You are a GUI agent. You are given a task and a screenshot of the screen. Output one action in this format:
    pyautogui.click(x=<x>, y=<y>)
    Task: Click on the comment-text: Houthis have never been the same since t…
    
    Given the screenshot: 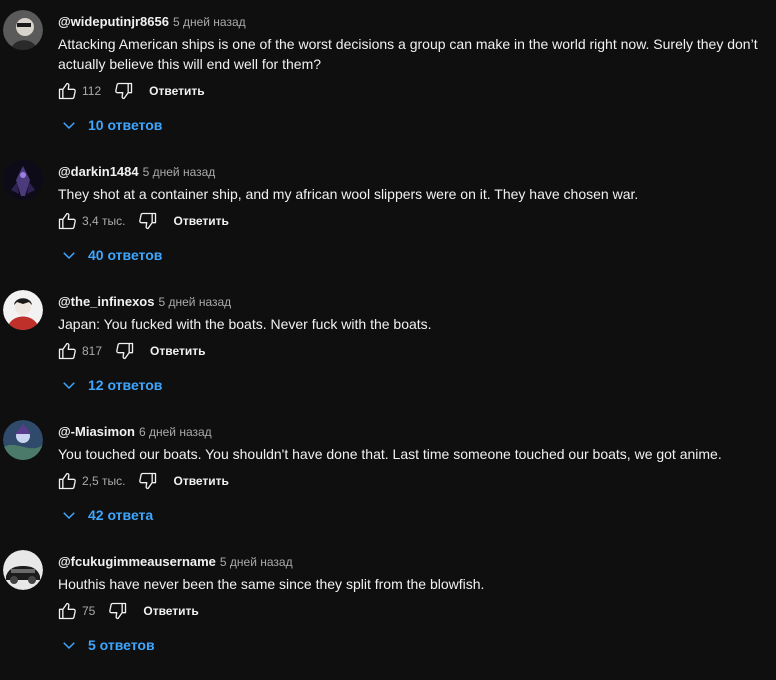 What is the action you would take?
    pyautogui.click(x=271, y=584)
    